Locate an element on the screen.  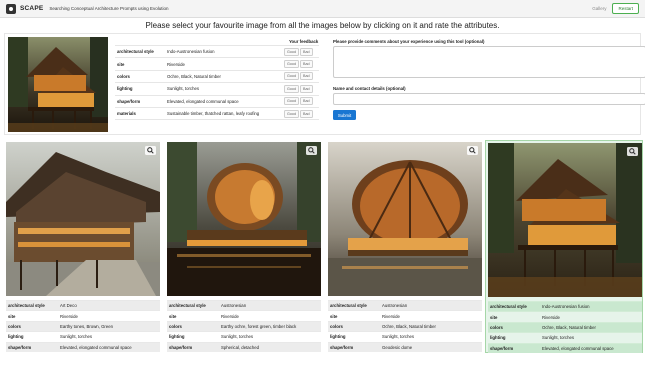
contact-input is located at coordinates (489, 99).